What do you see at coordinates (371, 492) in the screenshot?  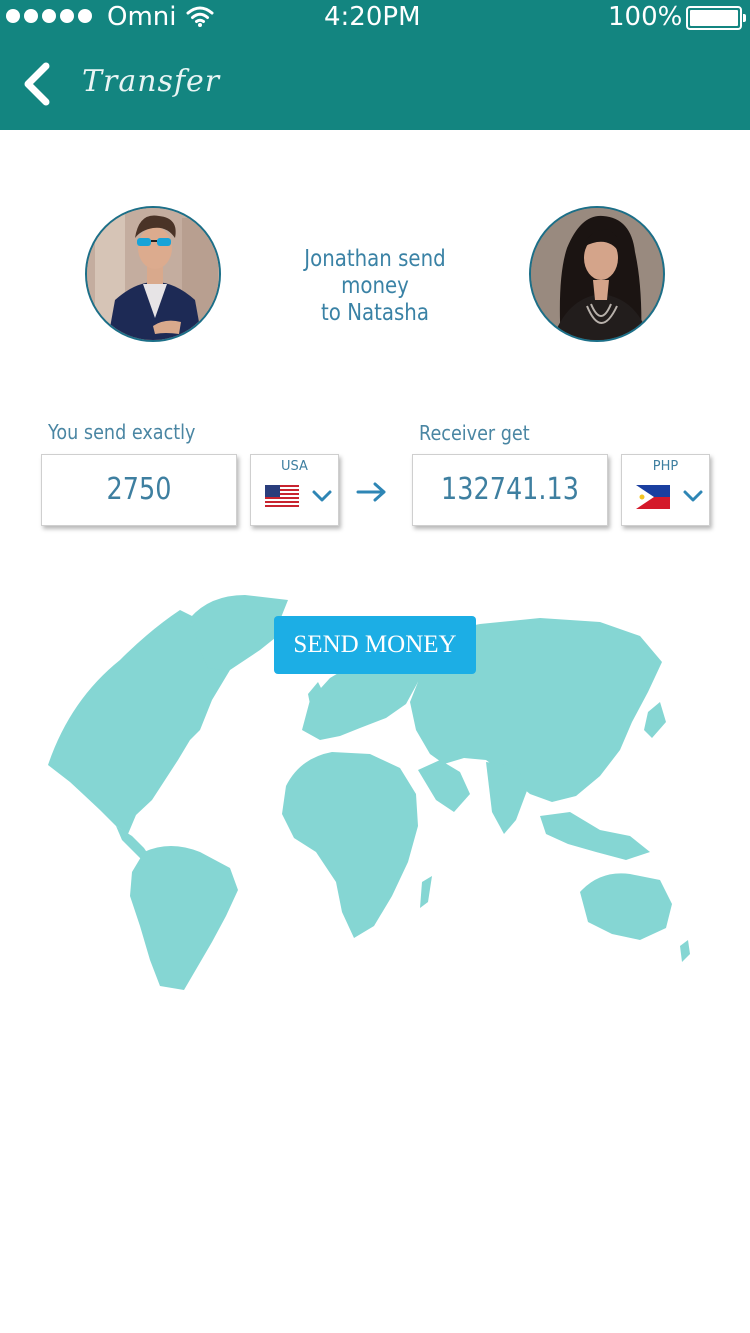 I see `arrow-right-icon` at bounding box center [371, 492].